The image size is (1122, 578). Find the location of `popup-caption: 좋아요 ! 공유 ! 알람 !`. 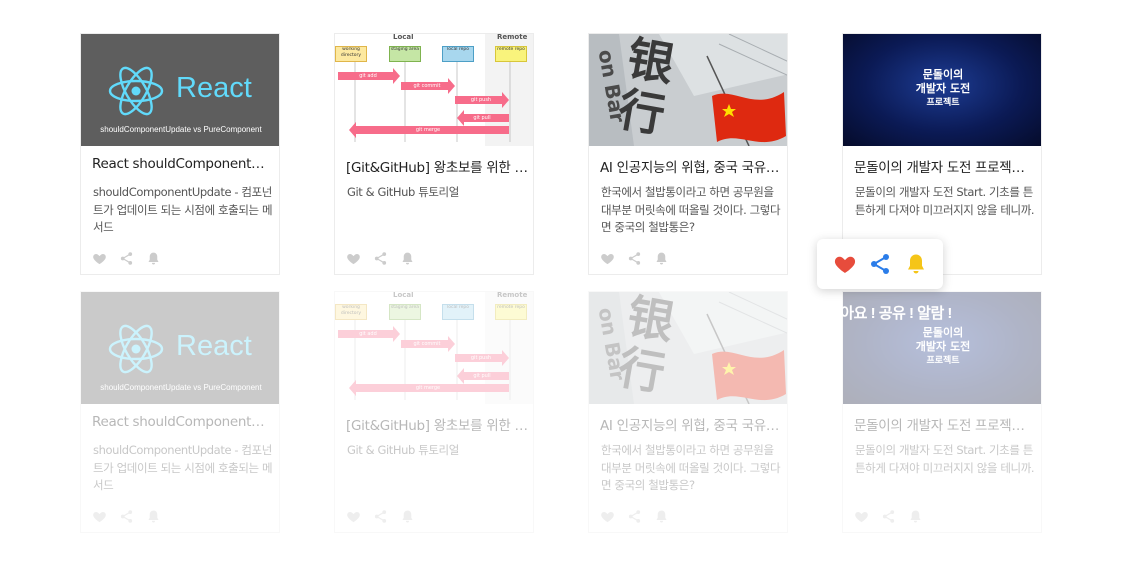

popup-caption: 좋아요 ! 공유 ! 알람 ! is located at coordinates (889, 313).